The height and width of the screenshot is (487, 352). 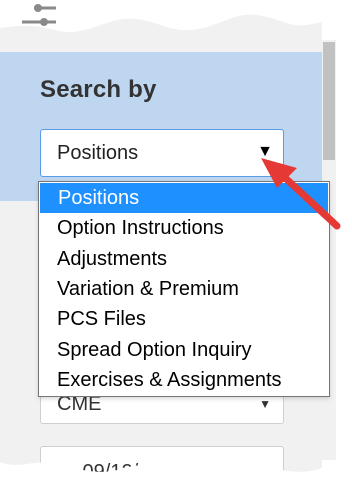 I want to click on dropdown-option: Spread Option Inquiry, so click(x=184, y=350).